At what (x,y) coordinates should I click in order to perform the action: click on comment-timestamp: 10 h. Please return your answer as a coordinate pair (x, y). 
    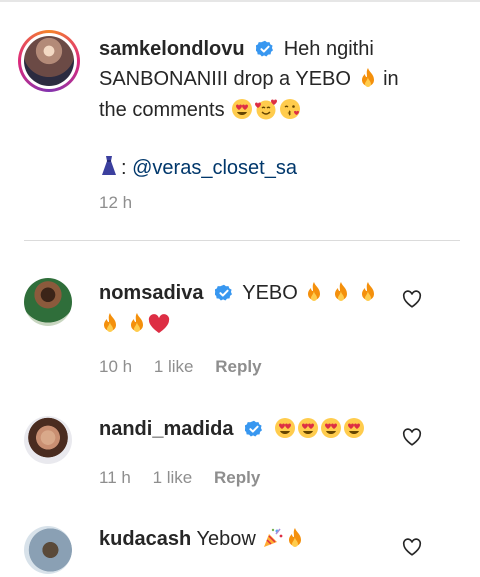
    Looking at the image, I should click on (116, 366).